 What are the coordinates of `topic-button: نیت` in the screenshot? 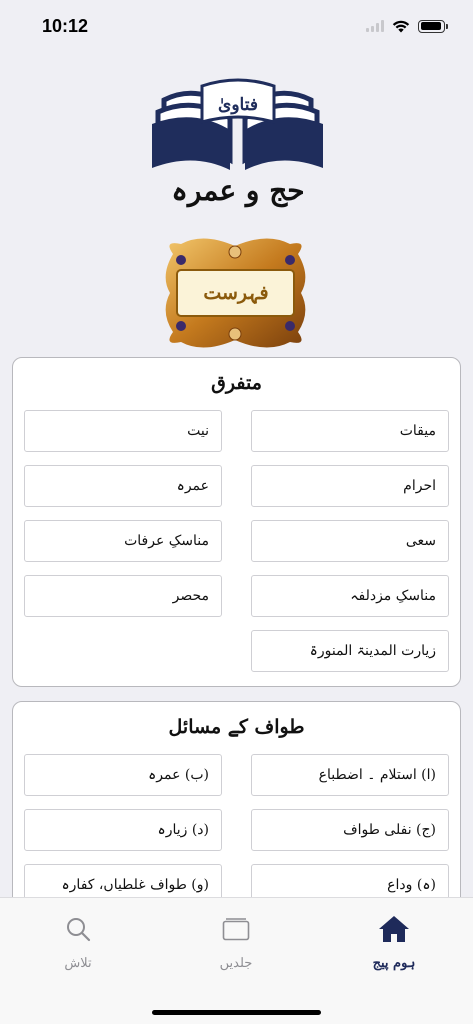 It's located at (123, 431).